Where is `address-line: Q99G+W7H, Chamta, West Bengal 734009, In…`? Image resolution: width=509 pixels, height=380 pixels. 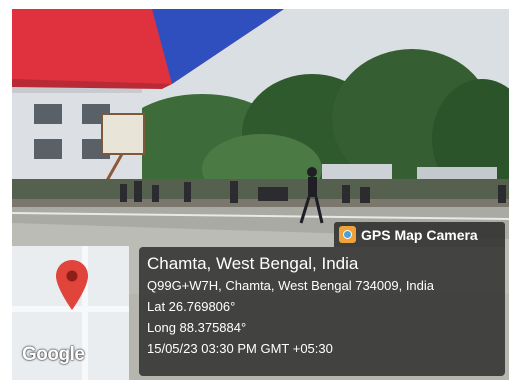
address-line: Q99G+W7H, Chamta, West Bengal 734009, In… is located at coordinates (291, 285).